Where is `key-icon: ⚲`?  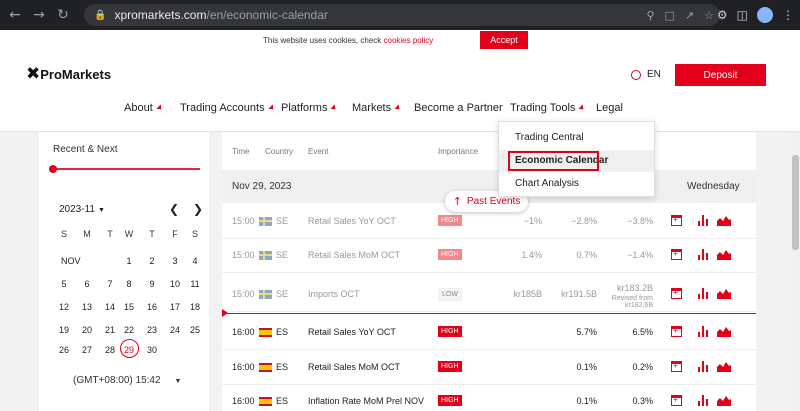 key-icon: ⚲ is located at coordinates (650, 15).